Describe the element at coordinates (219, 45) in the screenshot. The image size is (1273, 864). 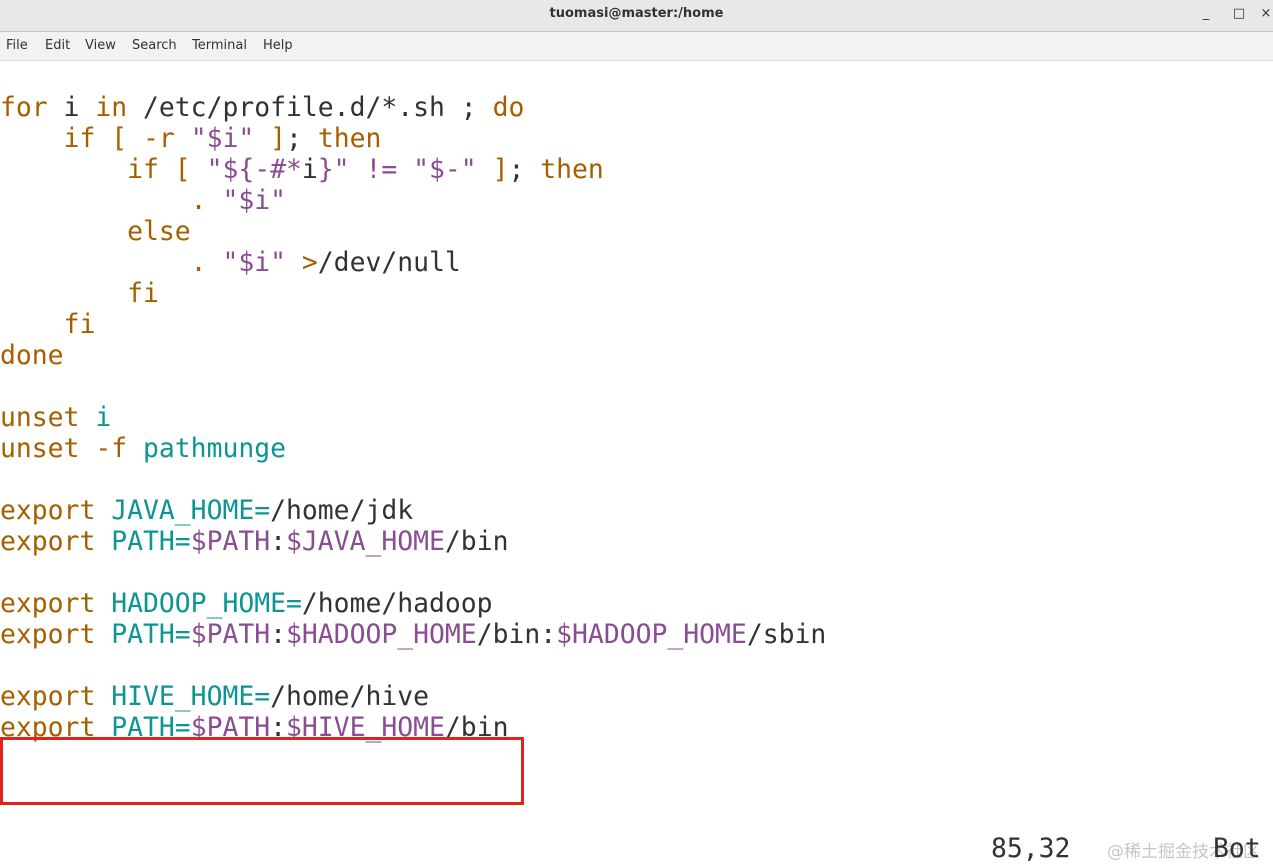
I see `menu-terminal: Terminal` at that location.